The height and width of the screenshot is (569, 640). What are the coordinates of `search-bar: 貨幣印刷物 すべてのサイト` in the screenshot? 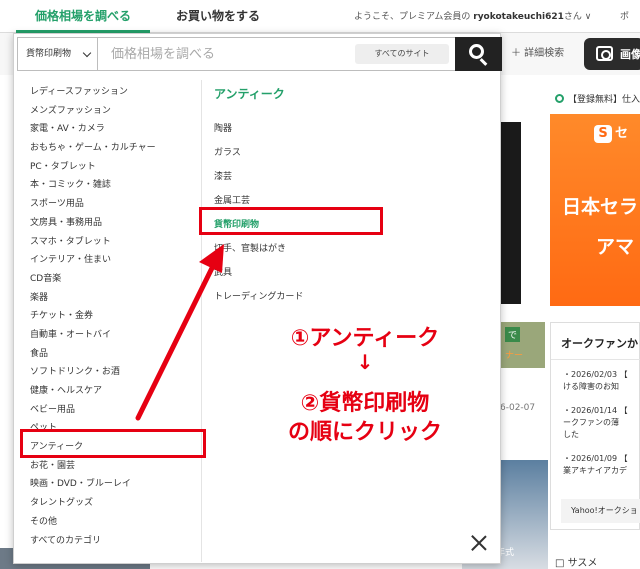 It's located at (259, 54).